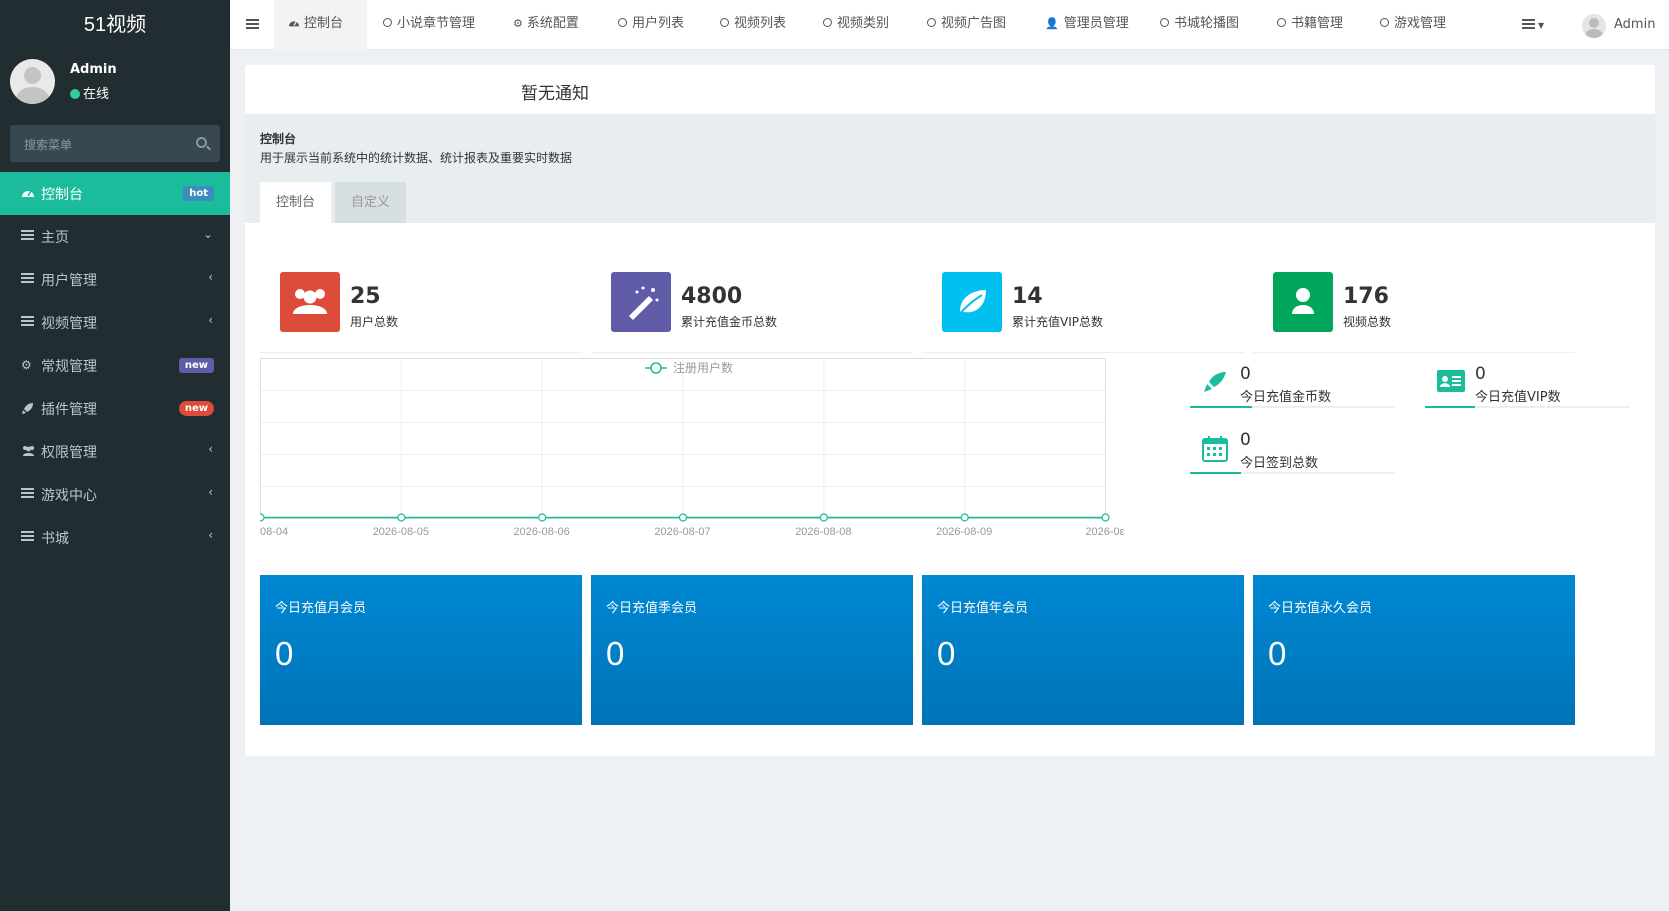 The image size is (1669, 911). I want to click on mini-stat-label: 今日充值金币数, so click(1286, 397).